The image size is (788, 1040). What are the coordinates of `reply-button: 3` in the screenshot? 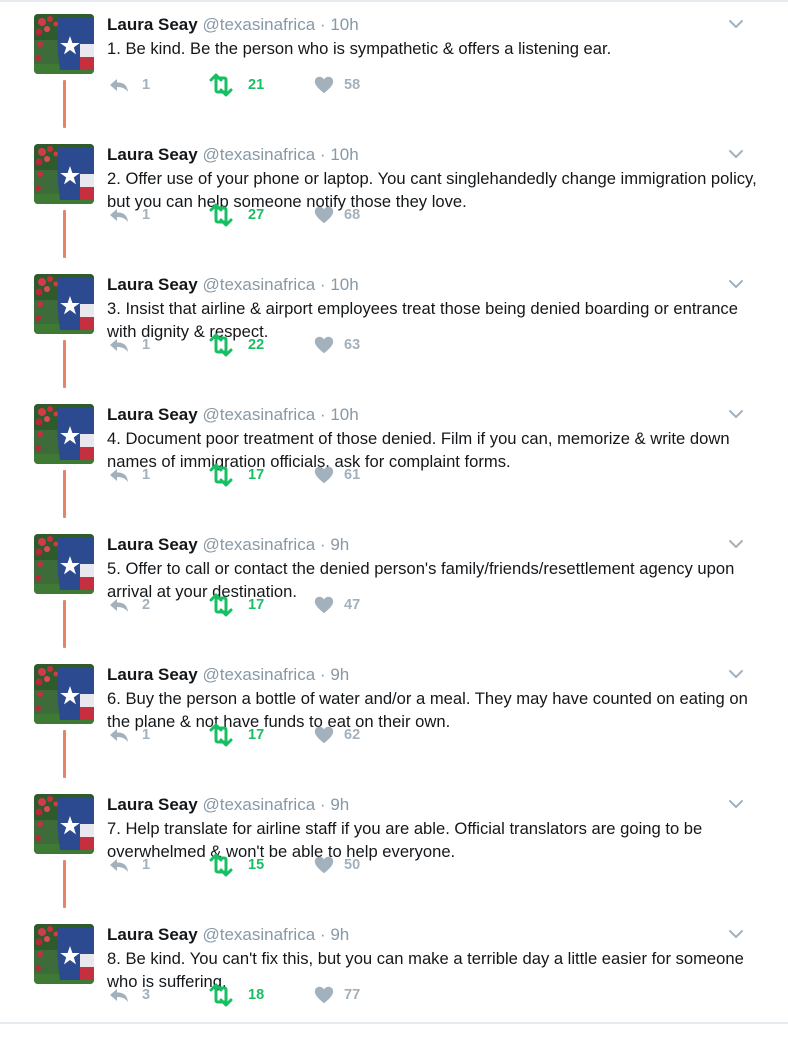 It's located at (128, 995).